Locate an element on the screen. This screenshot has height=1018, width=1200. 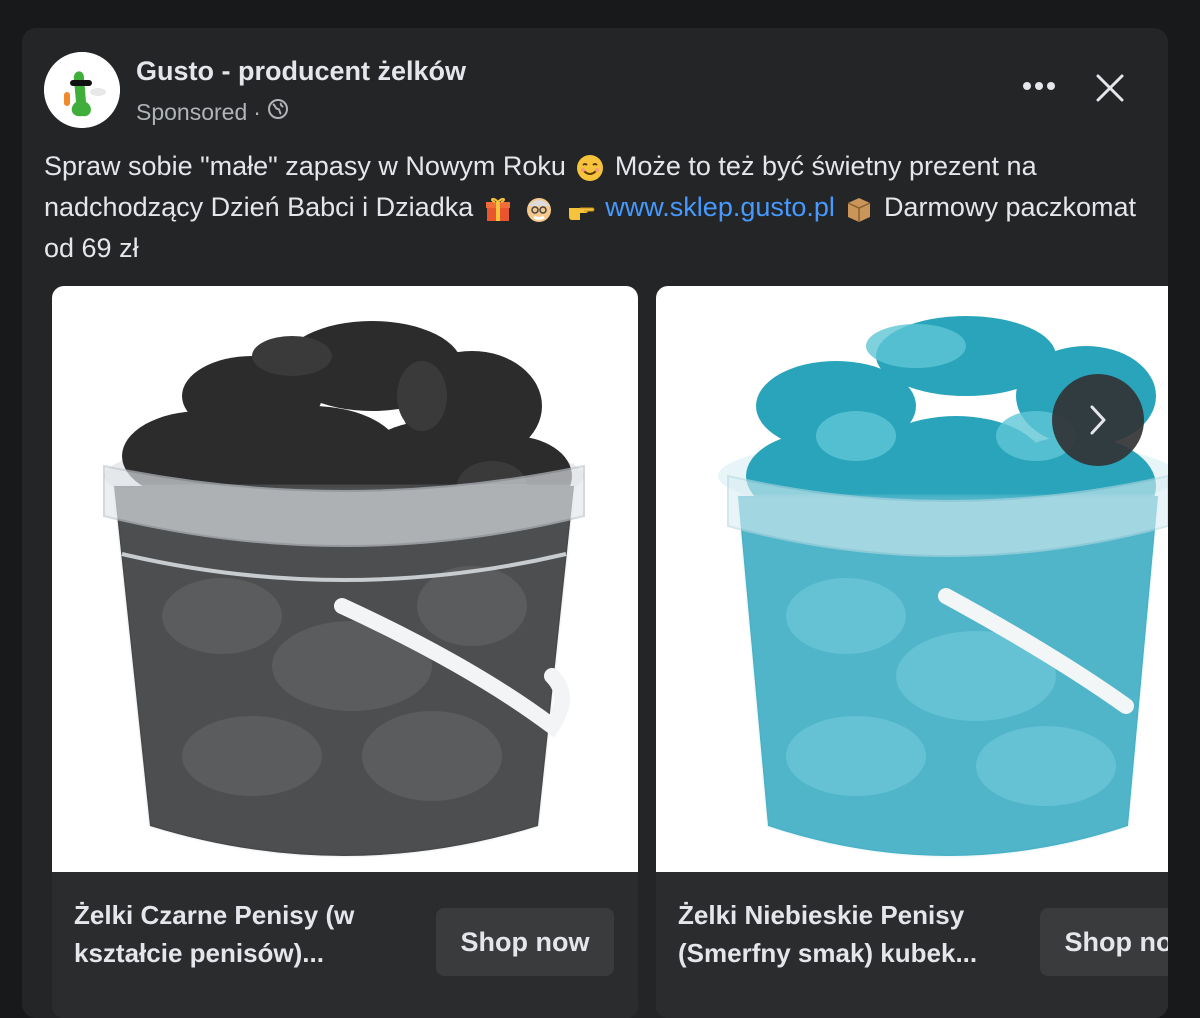
post-meta: Sponsored · is located at coordinates (212, 112).